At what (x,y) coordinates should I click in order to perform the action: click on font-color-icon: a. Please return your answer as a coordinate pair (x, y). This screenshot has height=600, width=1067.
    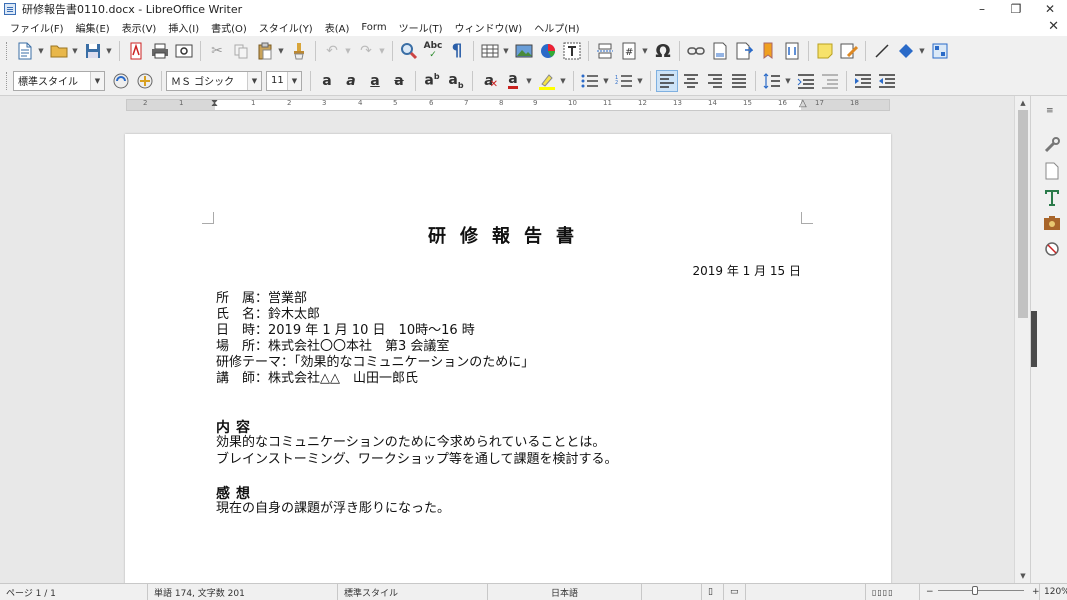
    Looking at the image, I should click on (513, 81).